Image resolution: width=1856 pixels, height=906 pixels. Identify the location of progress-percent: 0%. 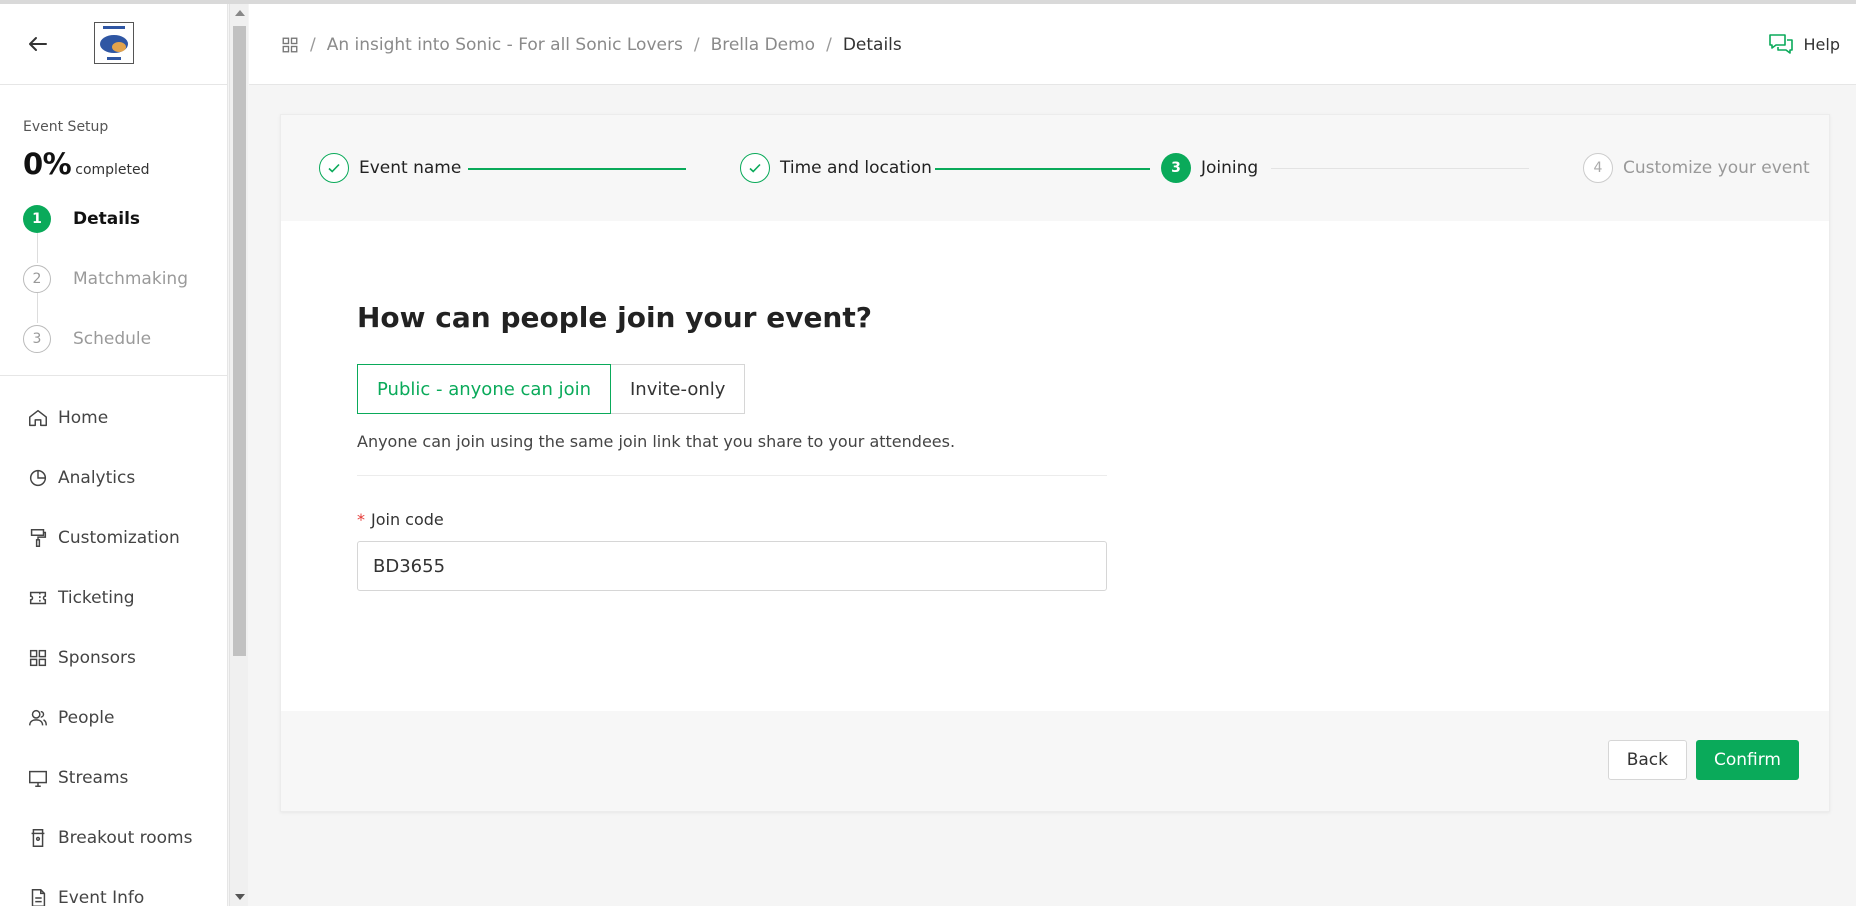
(47, 164).